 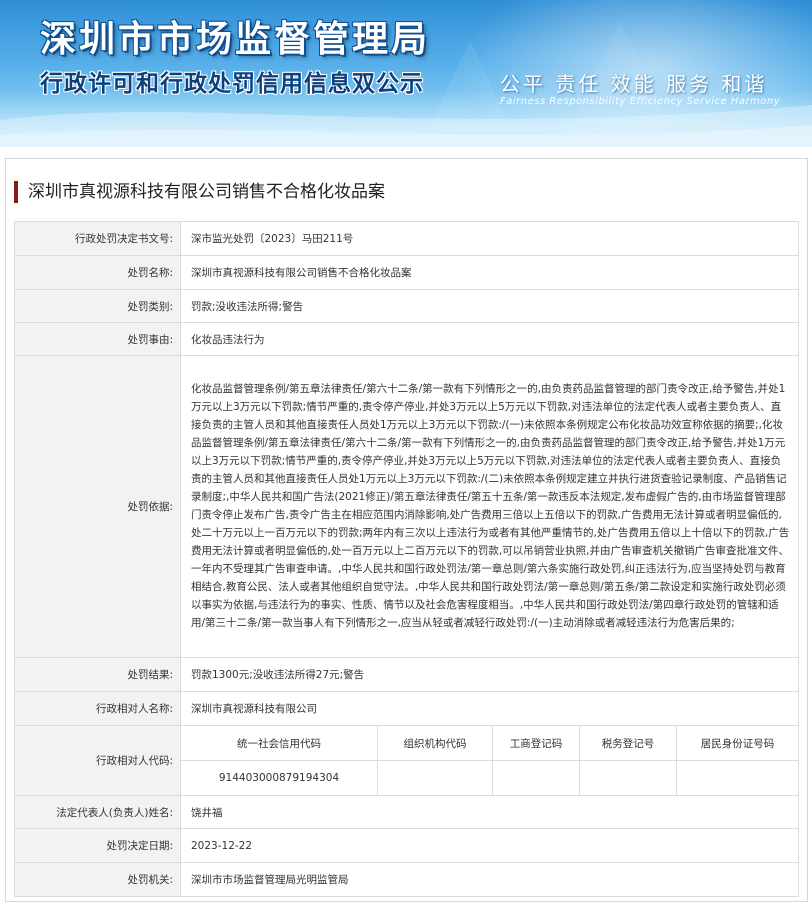 I want to click on row-penalty-type: 处罚类别: 罚款;没收违法所得;警告, so click(x=406, y=306).